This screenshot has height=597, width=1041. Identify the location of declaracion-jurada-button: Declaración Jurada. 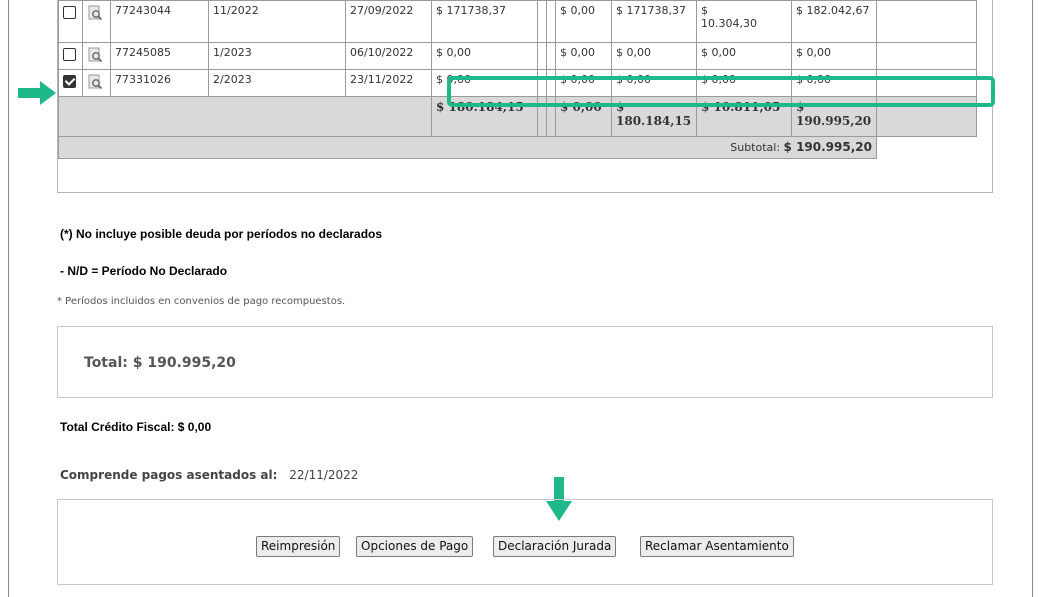
(555, 546).